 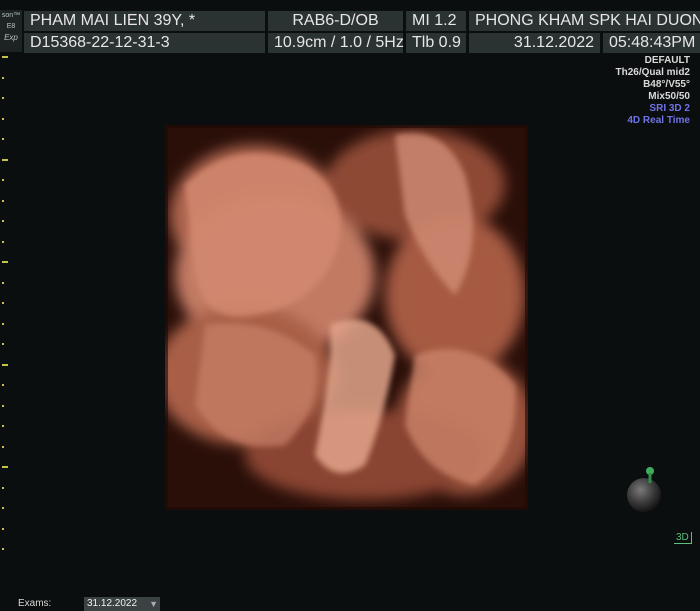 What do you see at coordinates (35, 603) in the screenshot?
I see `exams-label: Exams:` at bounding box center [35, 603].